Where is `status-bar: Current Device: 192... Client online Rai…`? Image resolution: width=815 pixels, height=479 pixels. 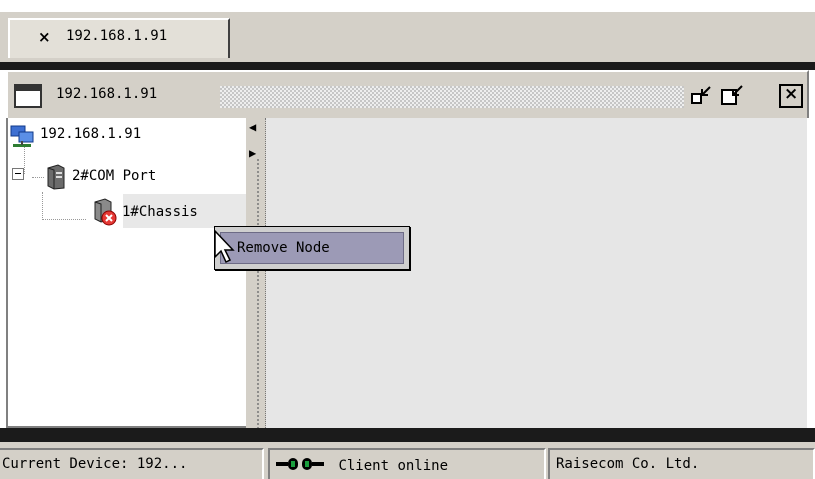
status-bar: Current Device: 192... Client online Rai… is located at coordinates (407, 460).